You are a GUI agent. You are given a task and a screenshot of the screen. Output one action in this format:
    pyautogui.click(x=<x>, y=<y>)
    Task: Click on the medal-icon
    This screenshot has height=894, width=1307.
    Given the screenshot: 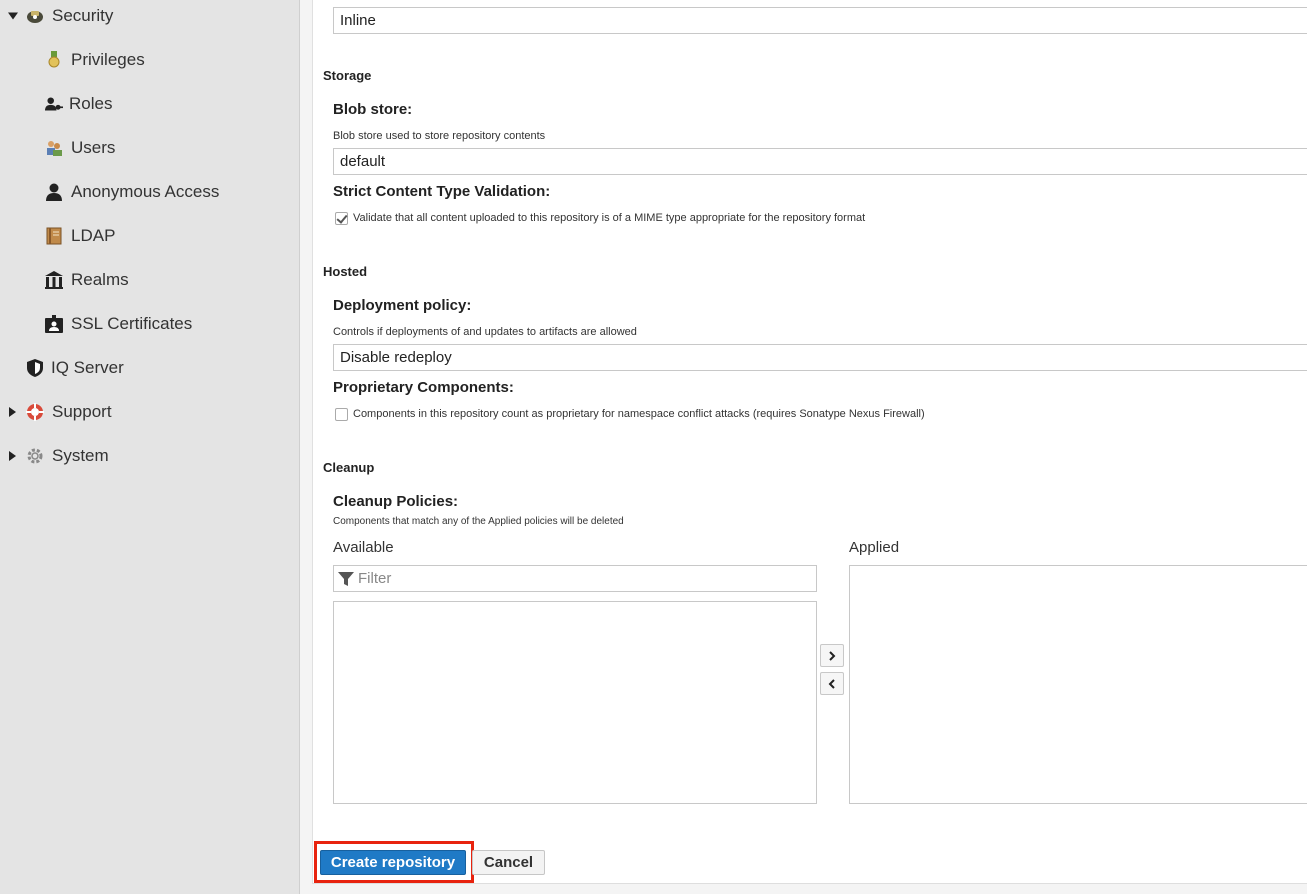 What is the action you would take?
    pyautogui.click(x=54, y=60)
    